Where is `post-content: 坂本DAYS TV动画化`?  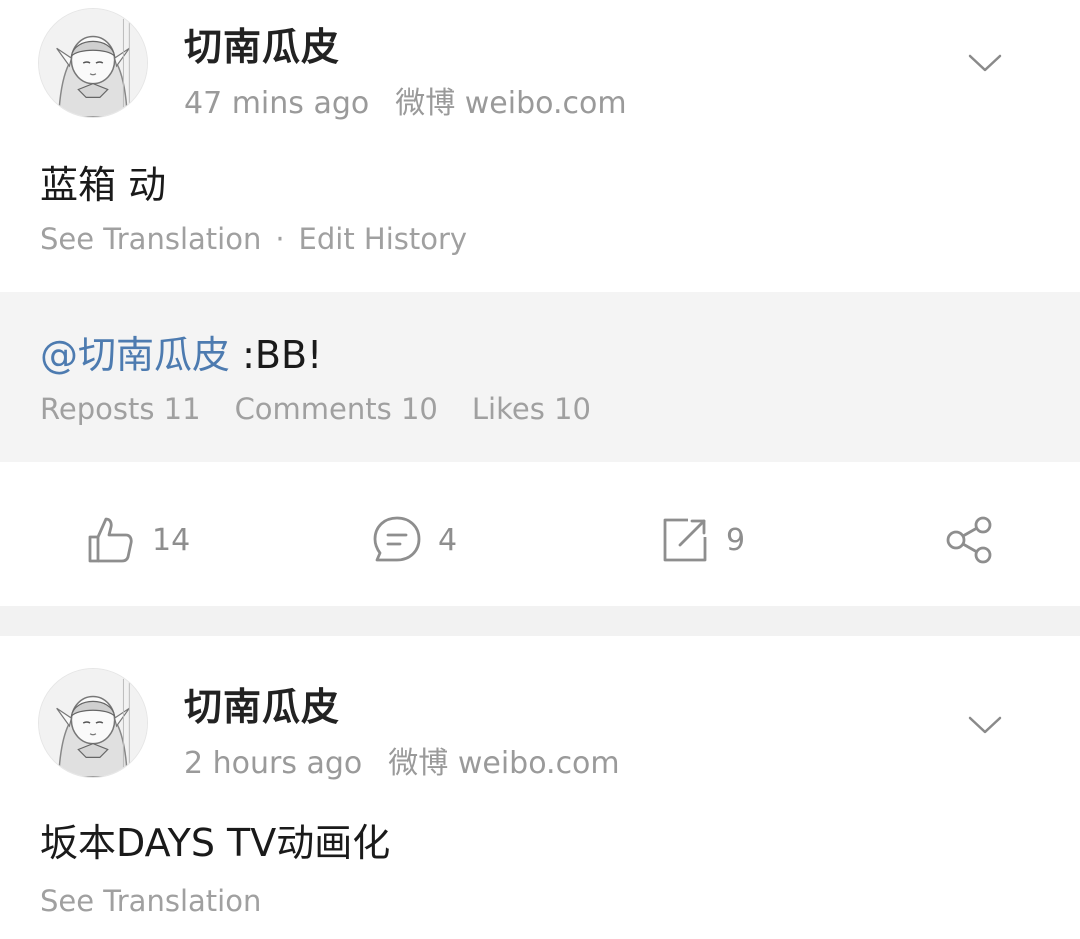 post-content: 坂本DAYS TV动画化 is located at coordinates (215, 843).